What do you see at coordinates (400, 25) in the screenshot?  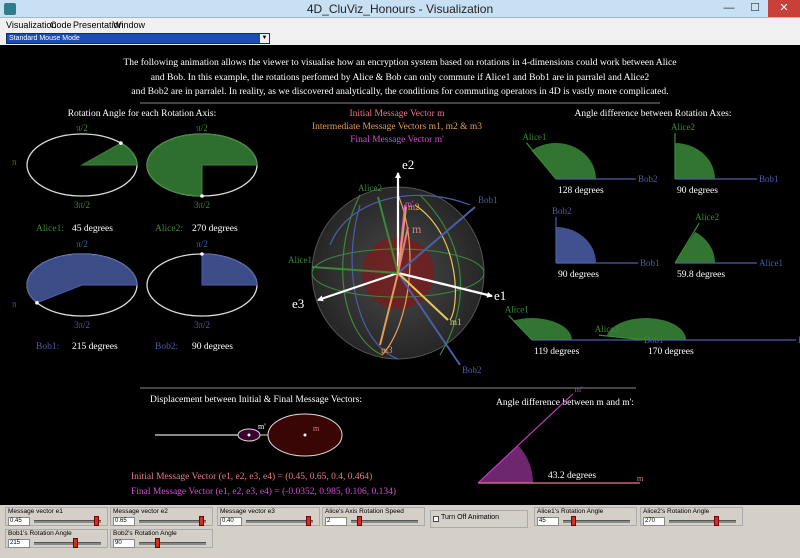 I see `menu-bar: Visualization Code Presentation Window` at bounding box center [400, 25].